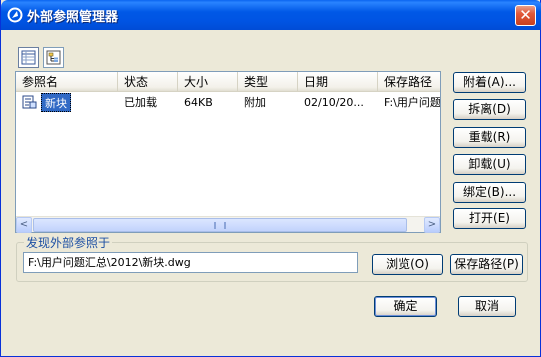 The height and width of the screenshot is (357, 541). What do you see at coordinates (56, 102) in the screenshot?
I see `cell-name: 新块` at bounding box center [56, 102].